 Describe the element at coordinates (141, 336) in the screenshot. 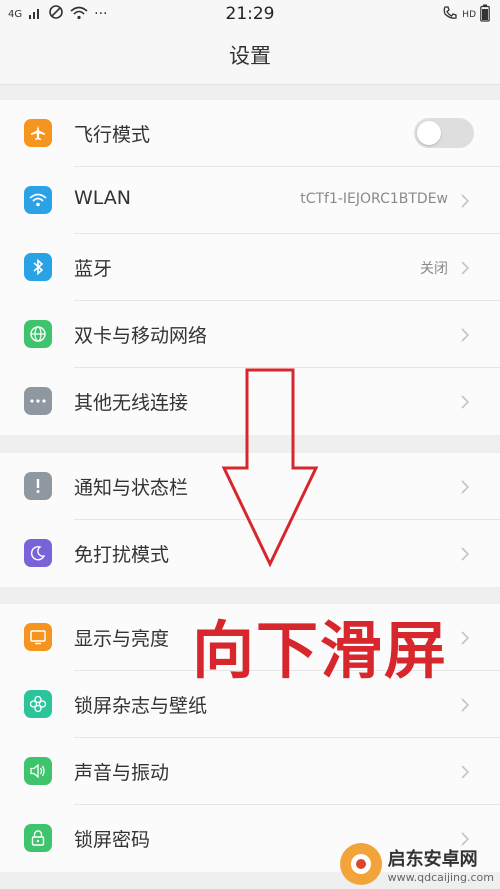

I see `settings-item-label: 双卡与移动网络` at that location.